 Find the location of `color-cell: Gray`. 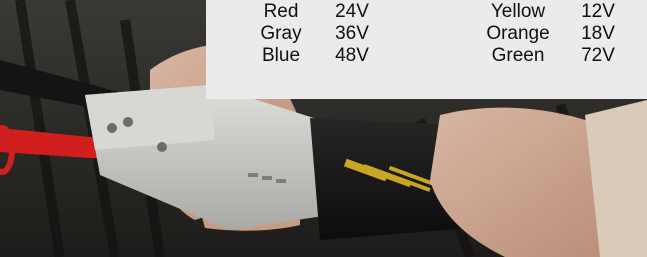

color-cell: Gray is located at coordinates (281, 33).